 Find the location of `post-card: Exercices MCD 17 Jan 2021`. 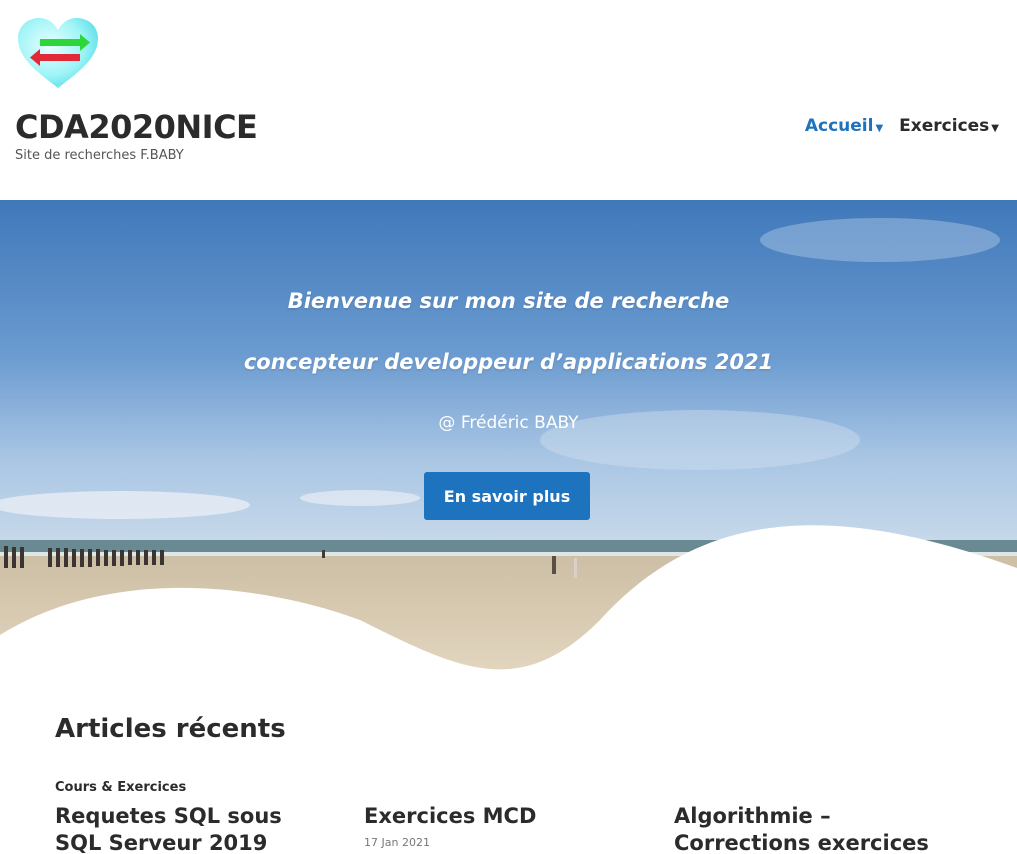

post-card: Exercices MCD 17 Jan 2021 is located at coordinates (494, 814).